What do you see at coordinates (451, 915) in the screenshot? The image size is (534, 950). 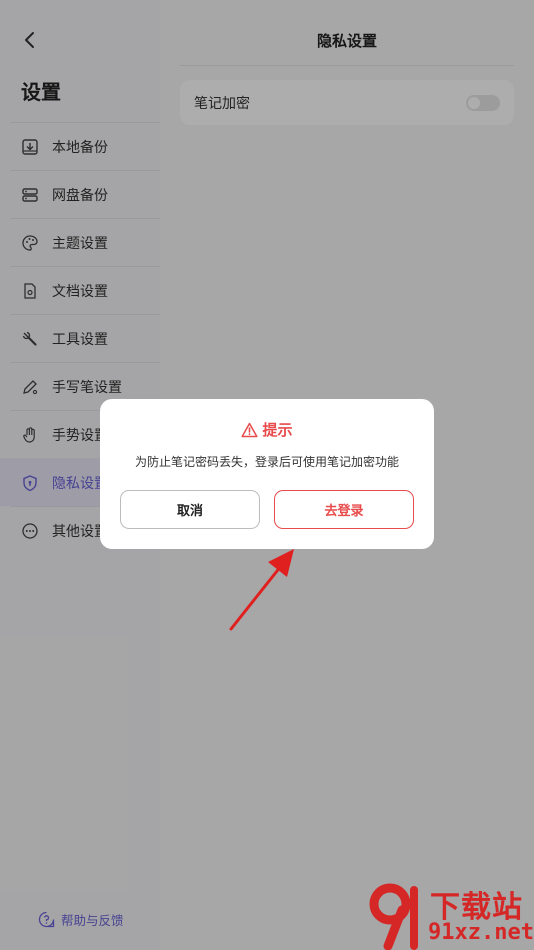 I see `site-watermark: 下载站 91xz.net` at bounding box center [451, 915].